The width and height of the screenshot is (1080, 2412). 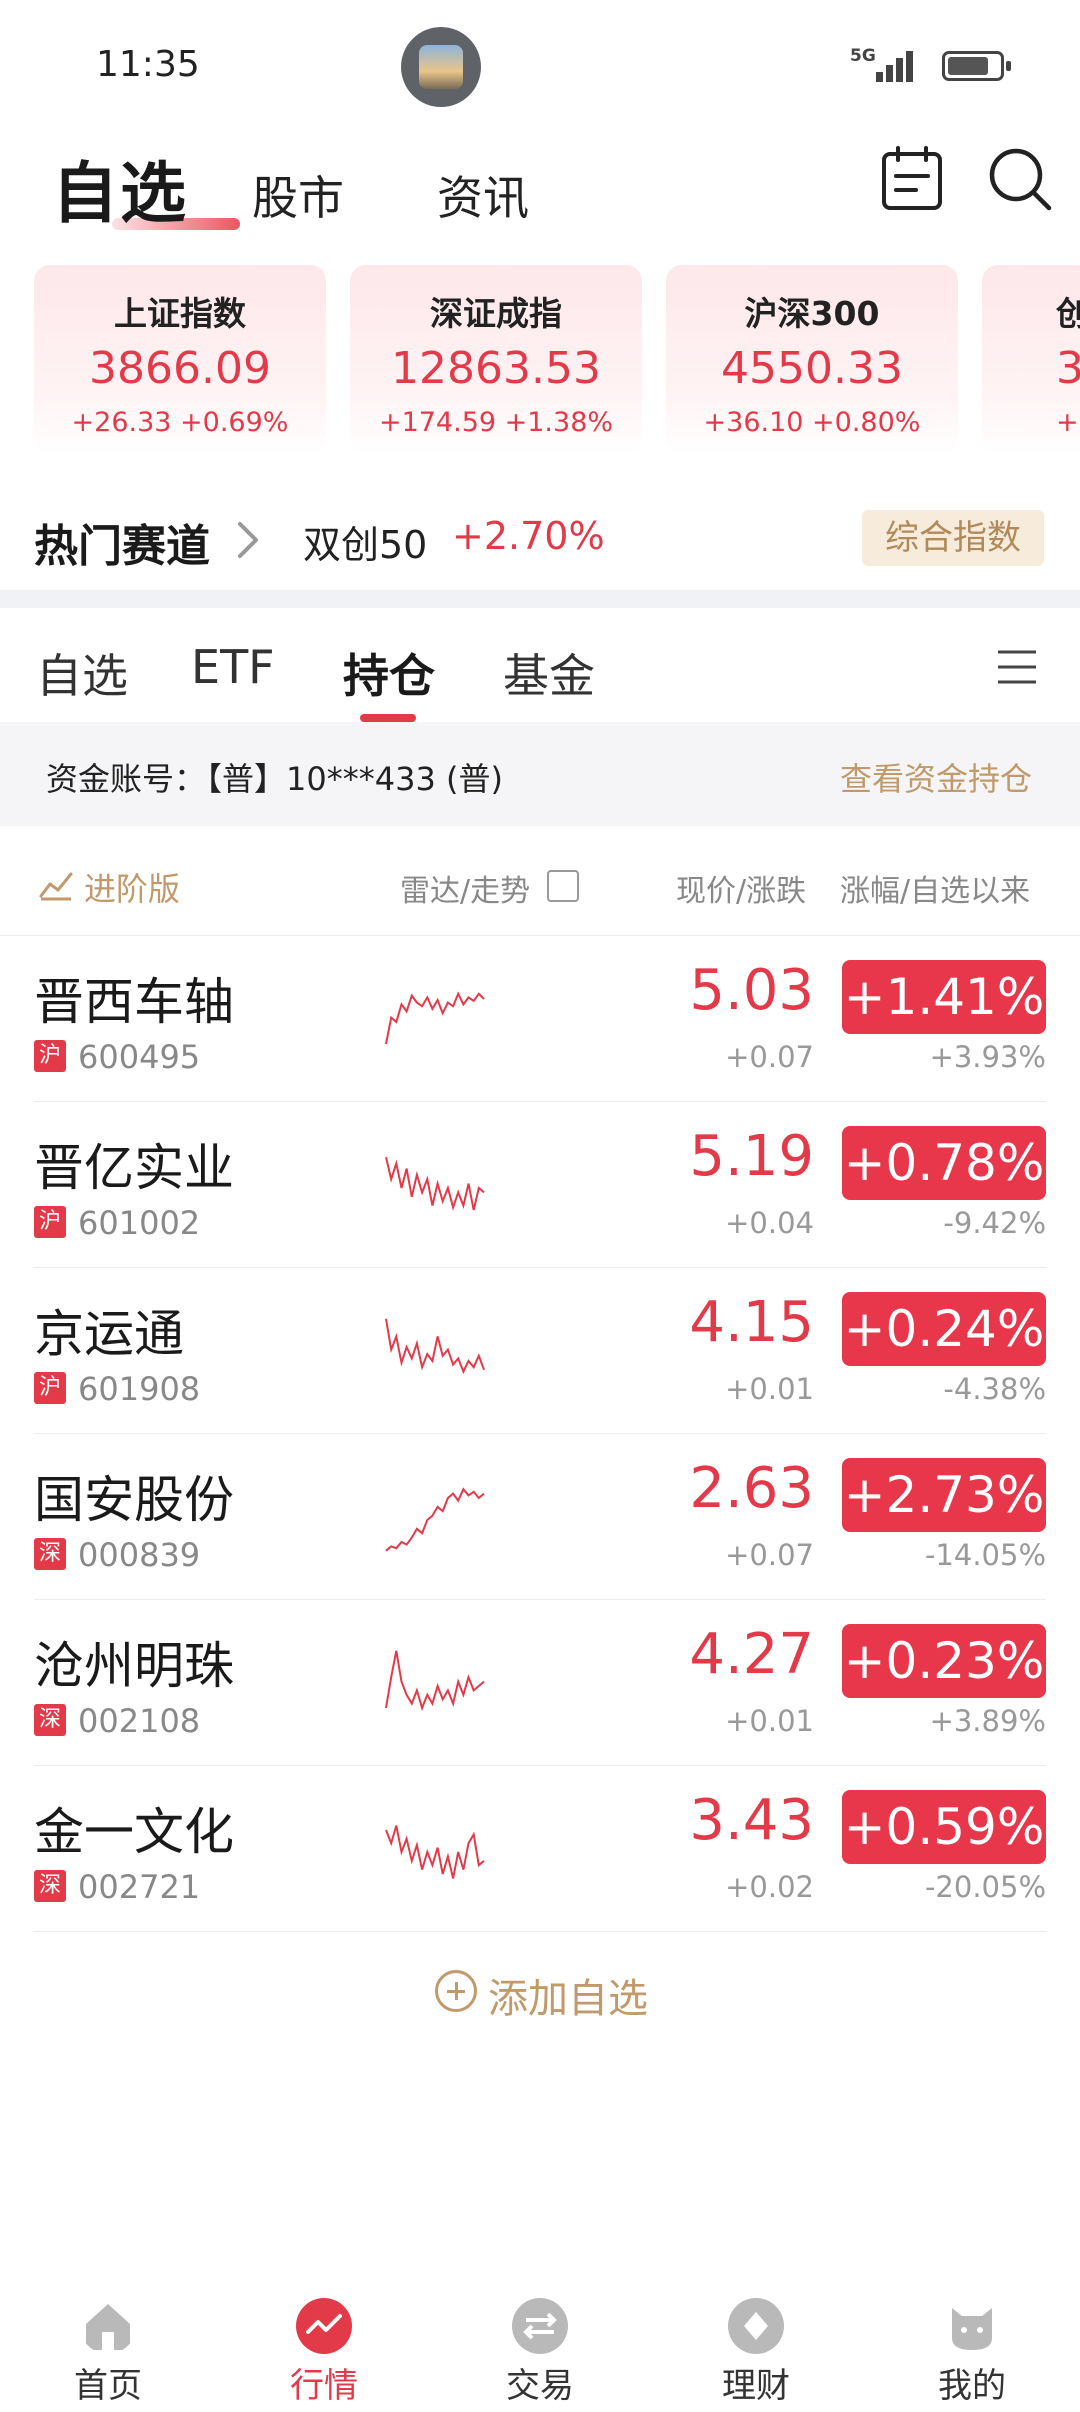 I want to click on floating-avatar, so click(x=441, y=67).